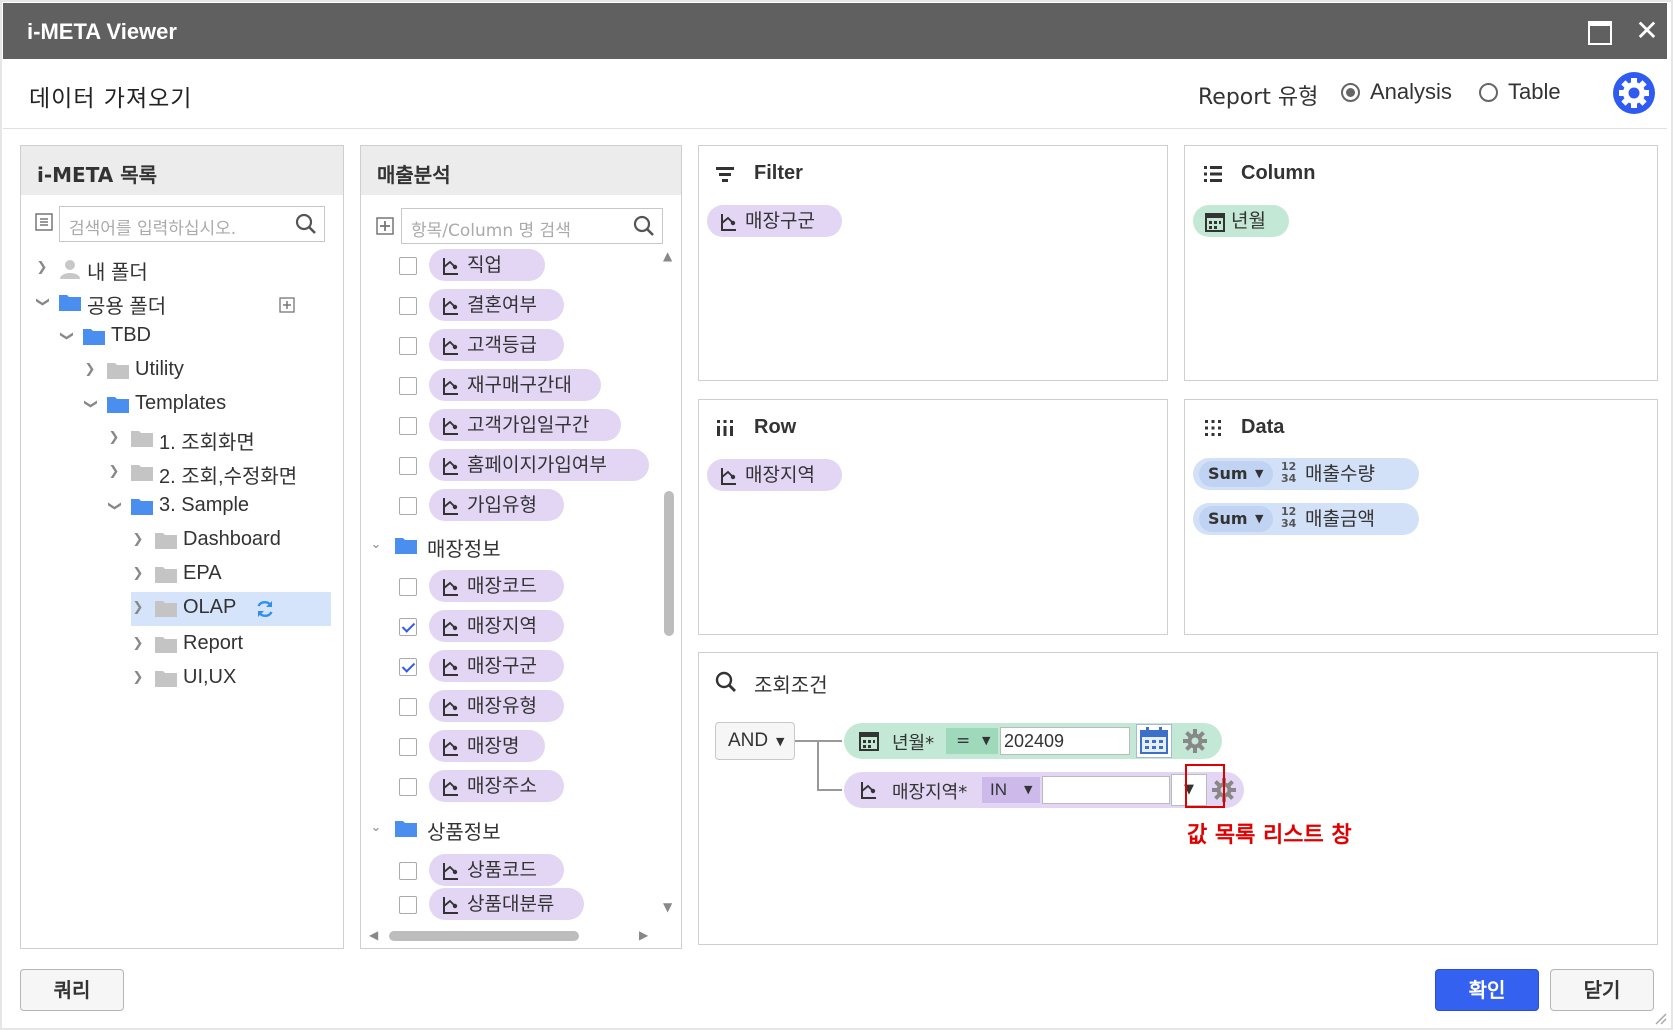 This screenshot has height=1030, width=1673. Describe the element at coordinates (1195, 743) in the screenshot. I see `condition-settings-gear-icon` at that location.